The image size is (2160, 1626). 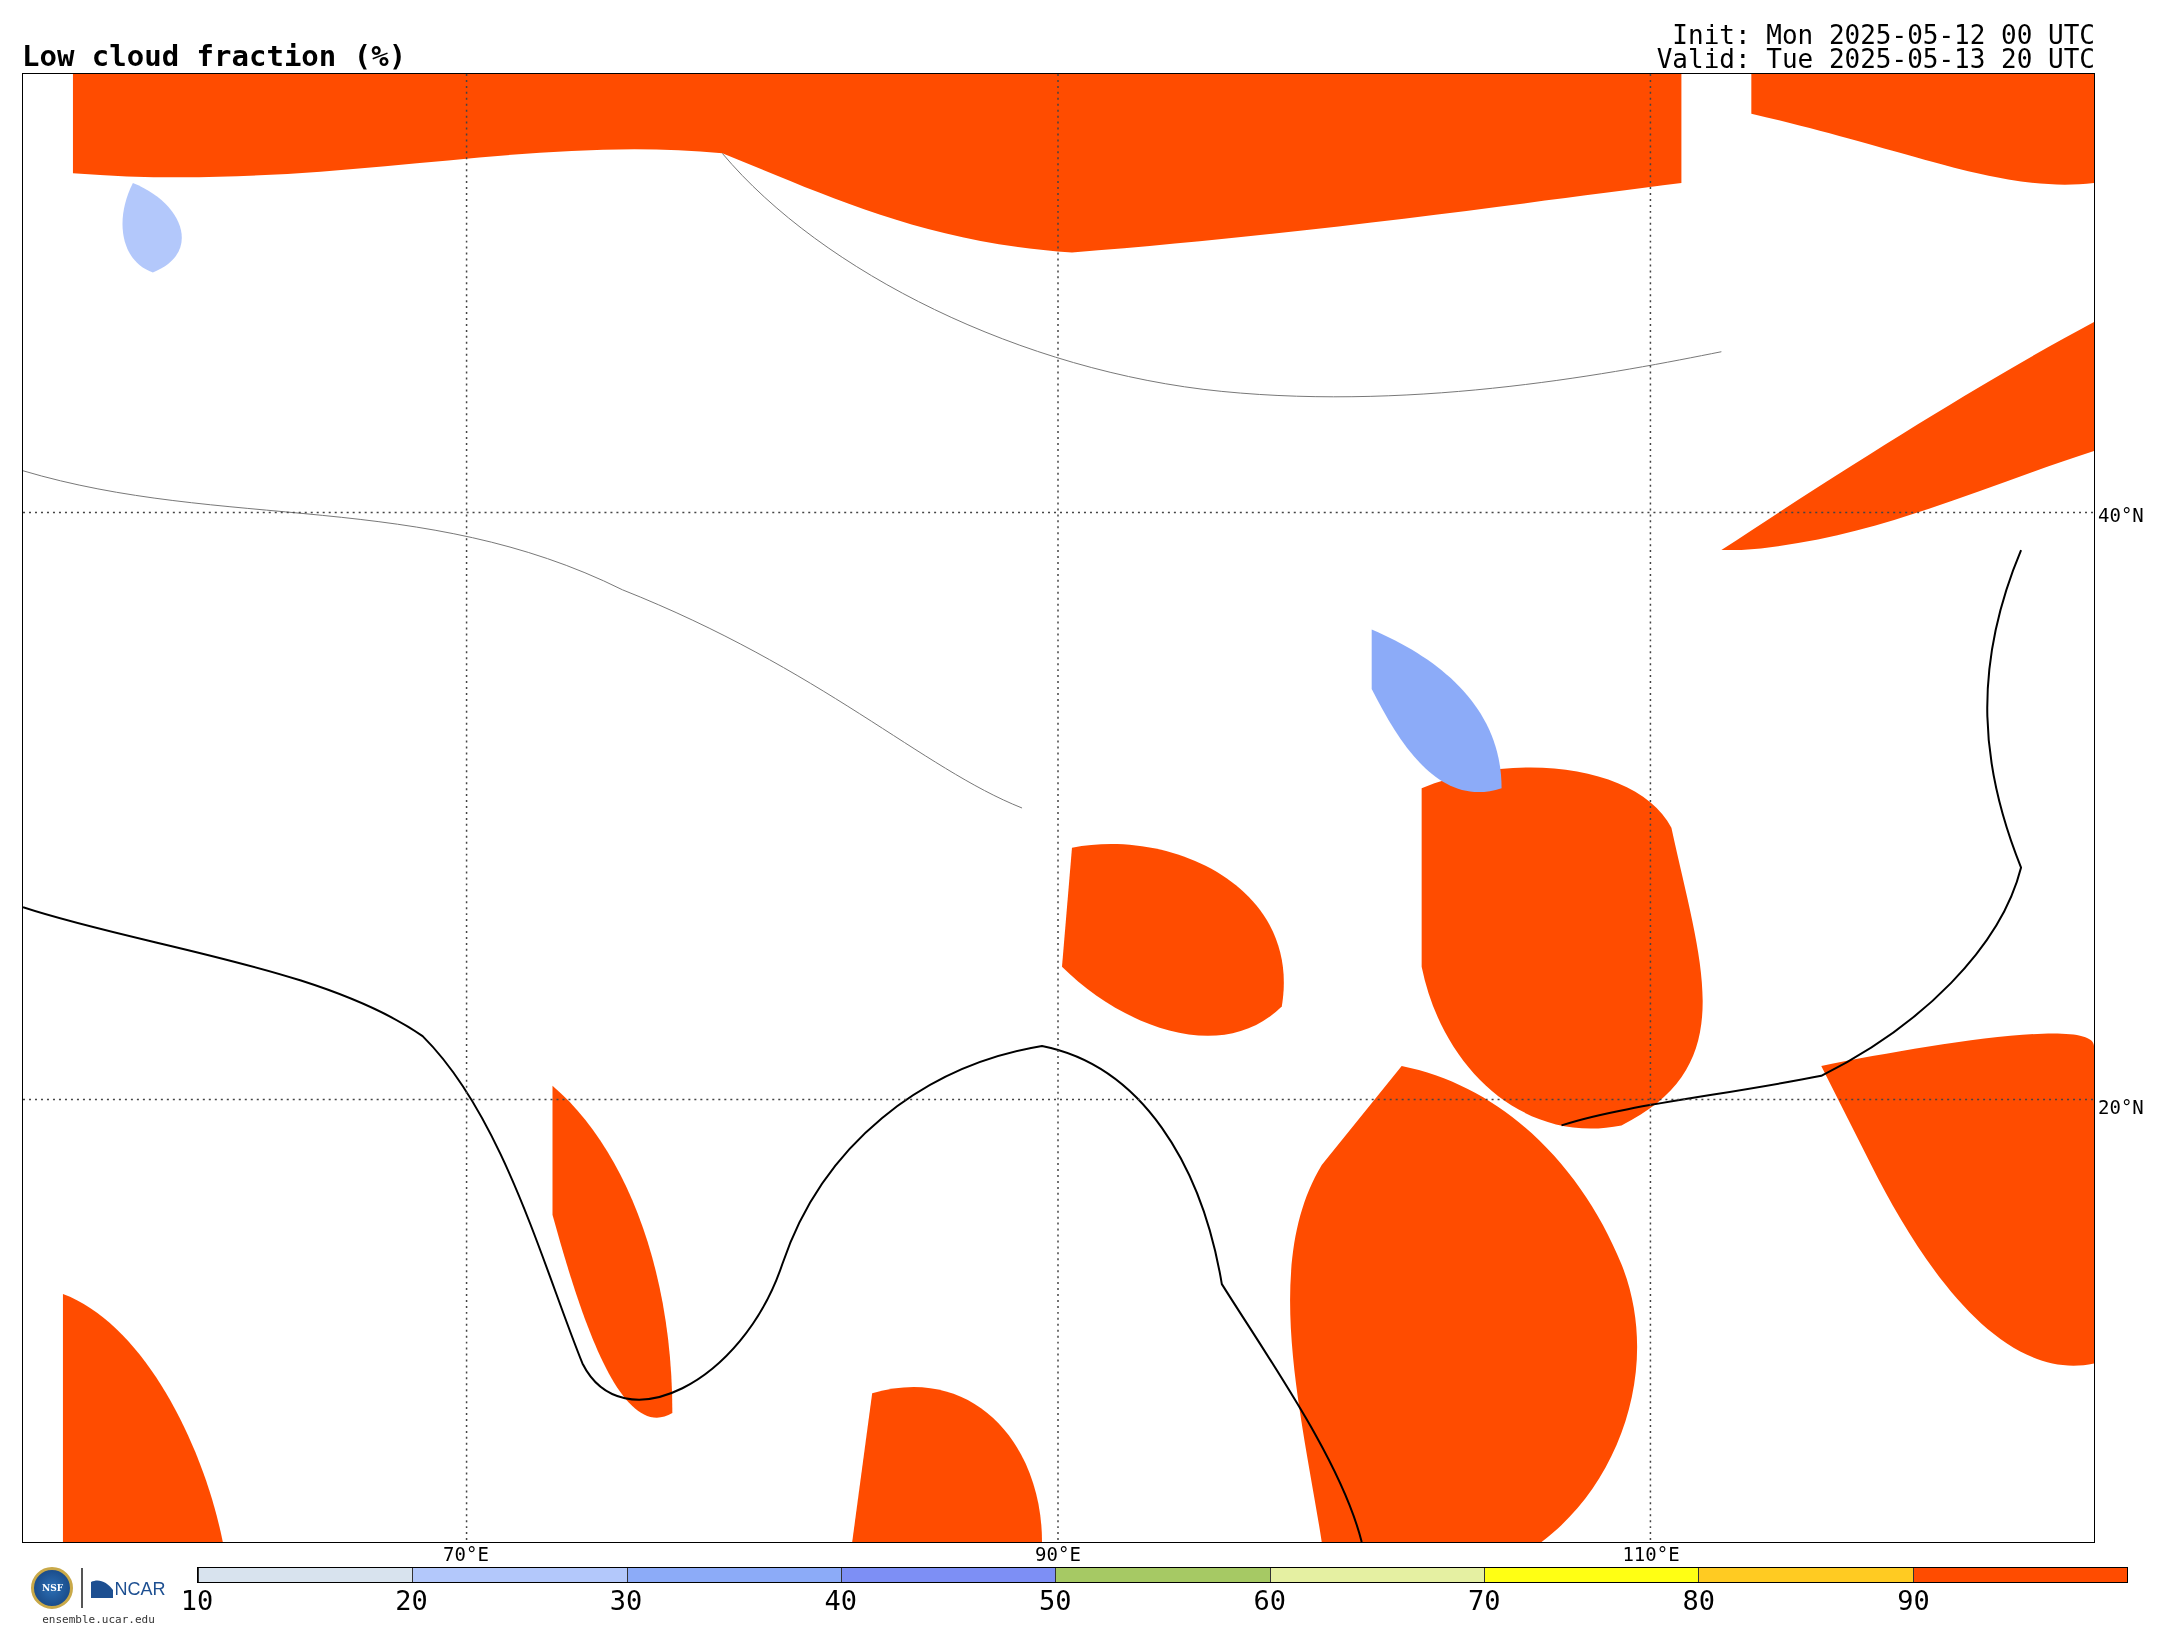 What do you see at coordinates (2121, 515) in the screenshot?
I see `latitude-label: 40°N` at bounding box center [2121, 515].